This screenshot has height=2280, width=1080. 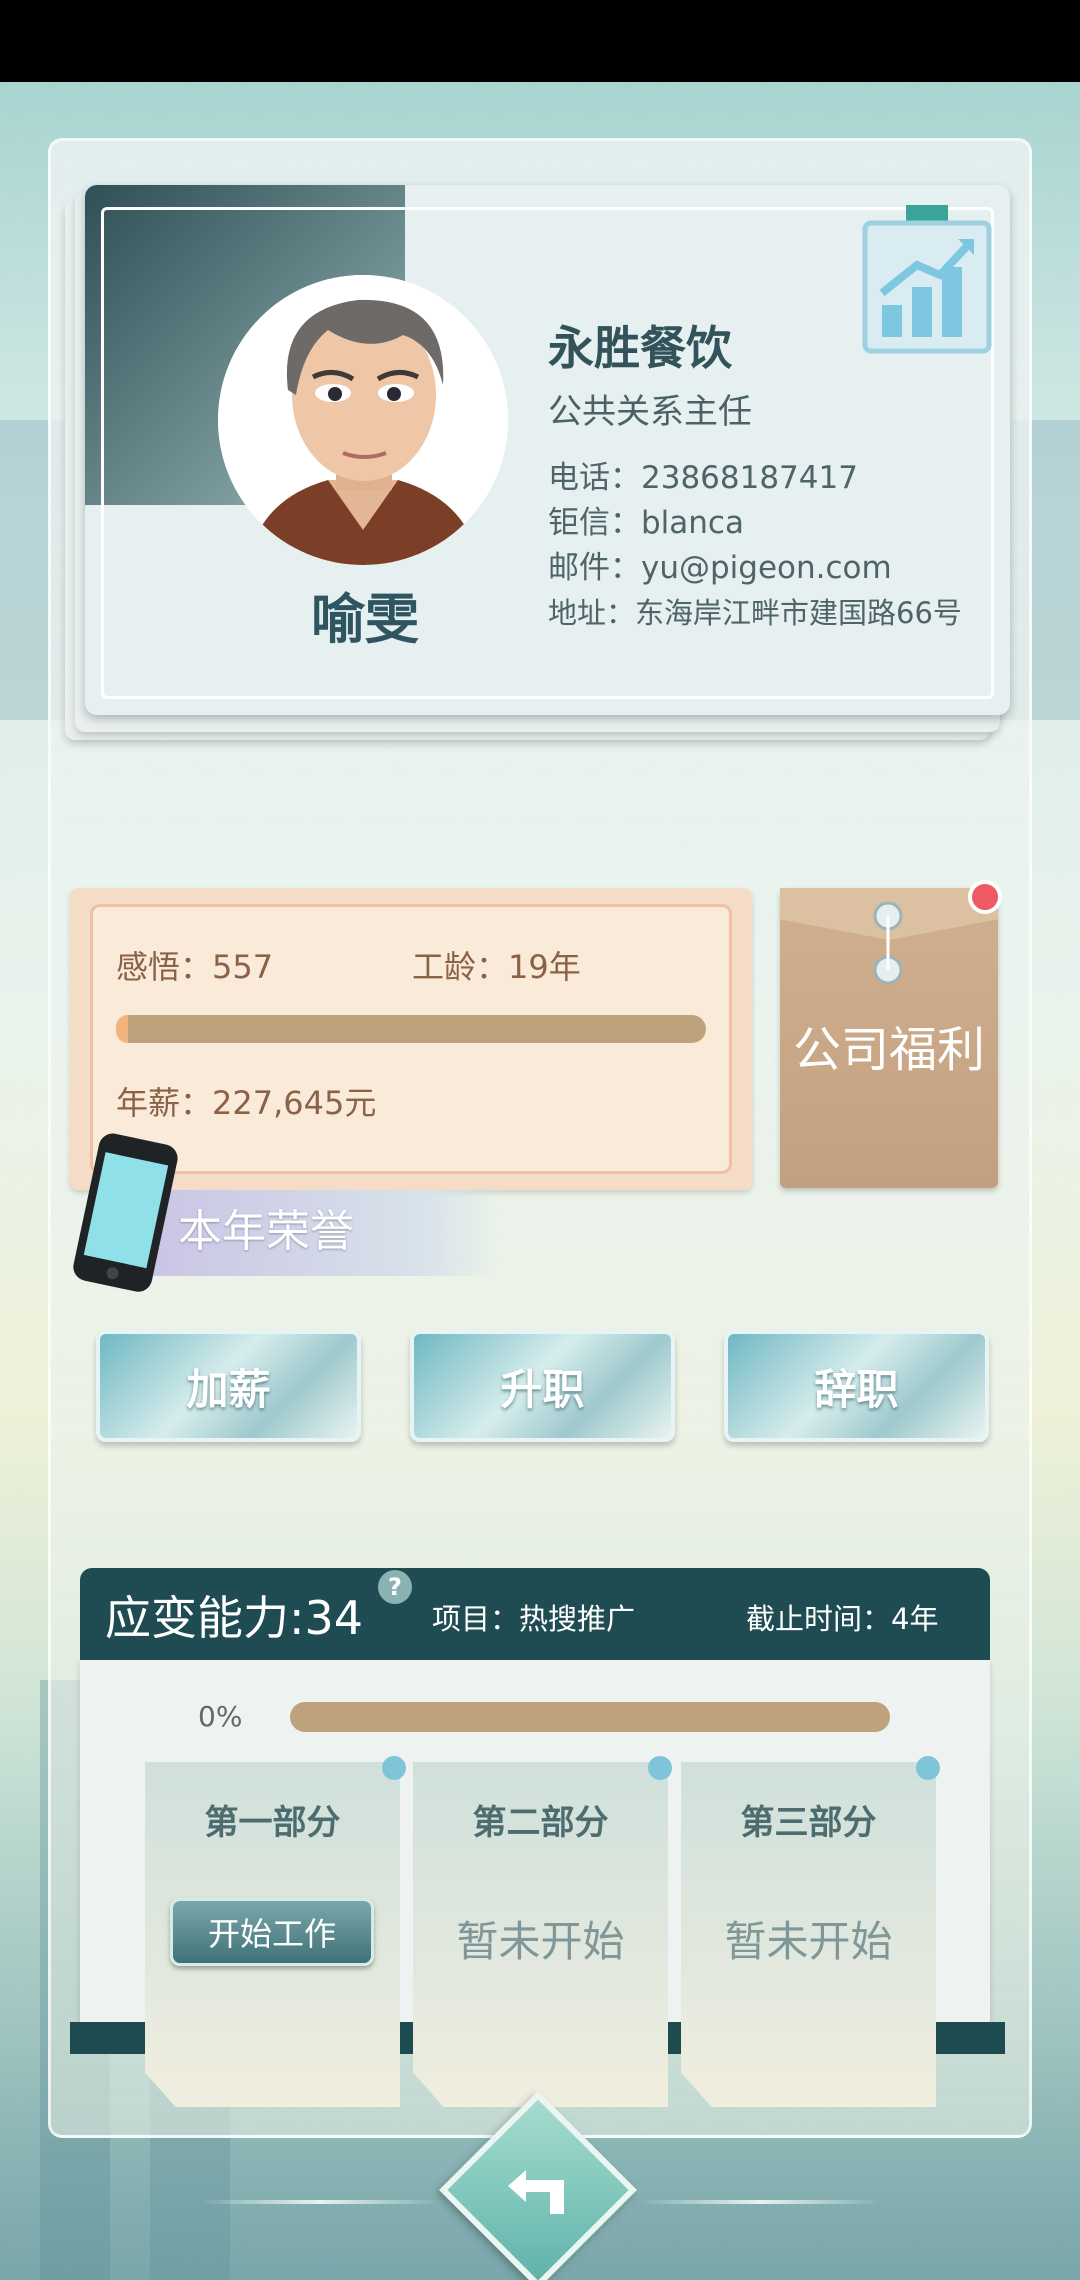 I want to click on job-title: 公共关系主任, so click(x=650, y=412).